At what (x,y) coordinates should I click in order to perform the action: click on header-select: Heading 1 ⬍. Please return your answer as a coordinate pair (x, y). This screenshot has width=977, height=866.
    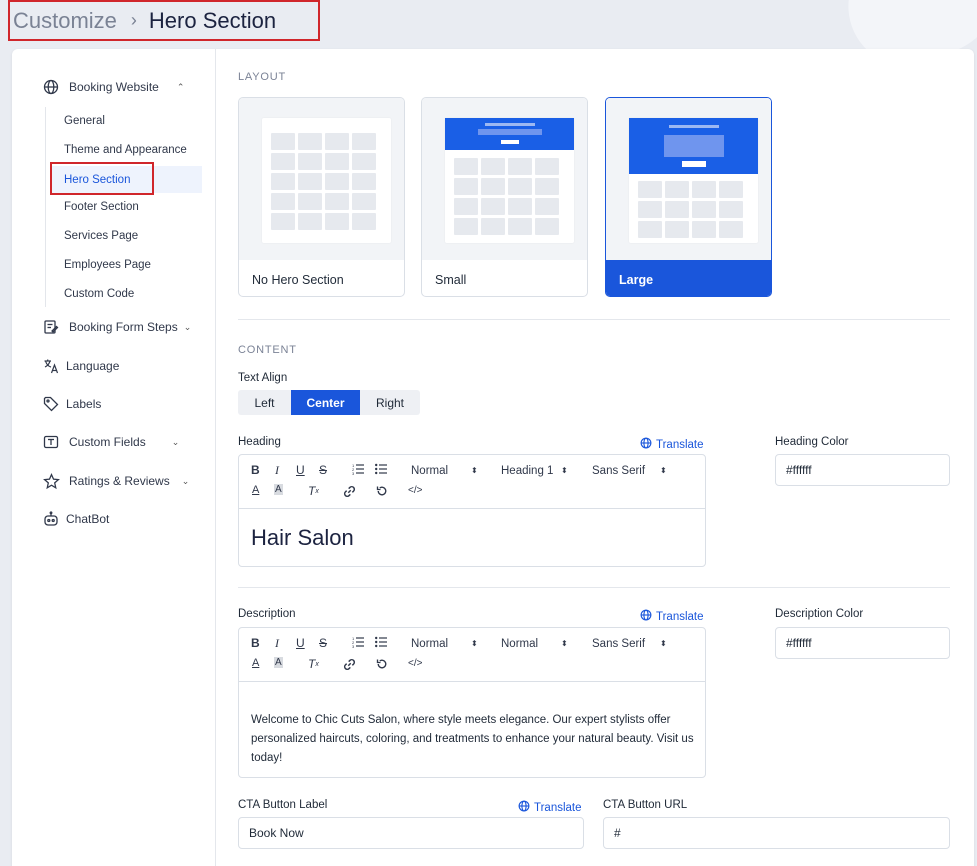
    Looking at the image, I should click on (537, 471).